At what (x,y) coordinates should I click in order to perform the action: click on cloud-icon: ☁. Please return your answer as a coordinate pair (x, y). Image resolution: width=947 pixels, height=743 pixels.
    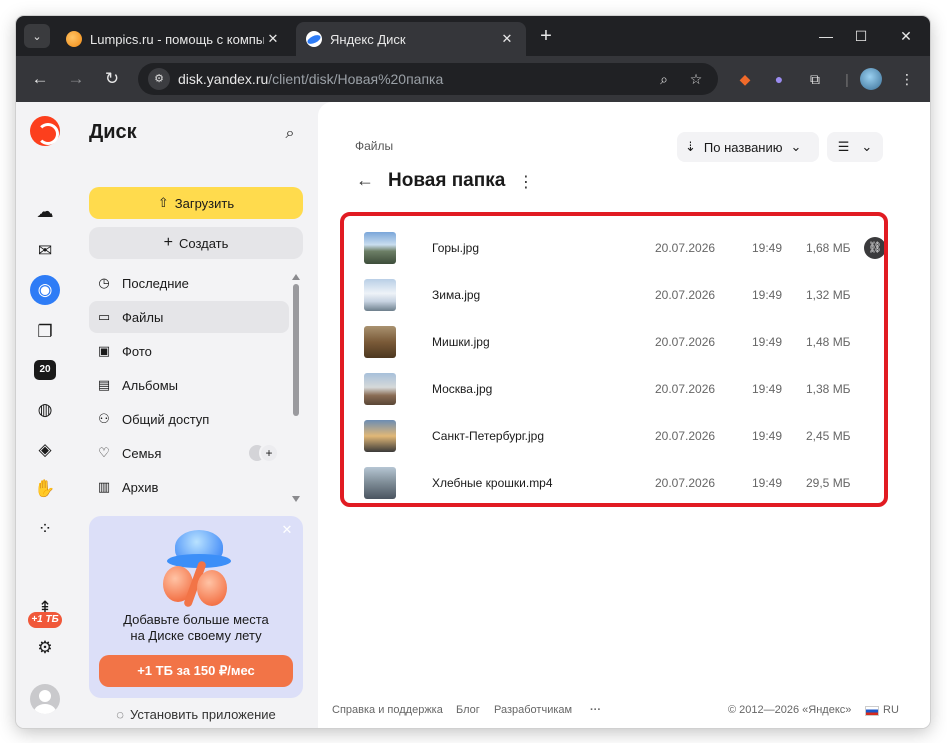
    Looking at the image, I should click on (45, 212).